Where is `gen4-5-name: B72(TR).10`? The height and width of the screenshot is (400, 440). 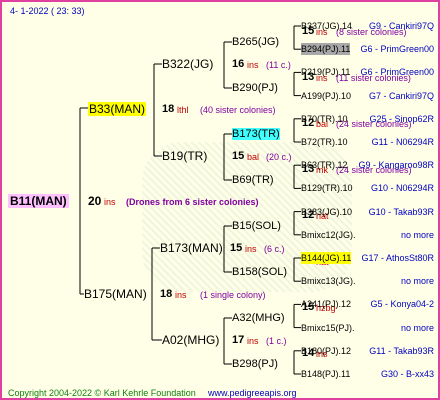 gen4-5-name: B72(TR).10 is located at coordinates (324, 142).